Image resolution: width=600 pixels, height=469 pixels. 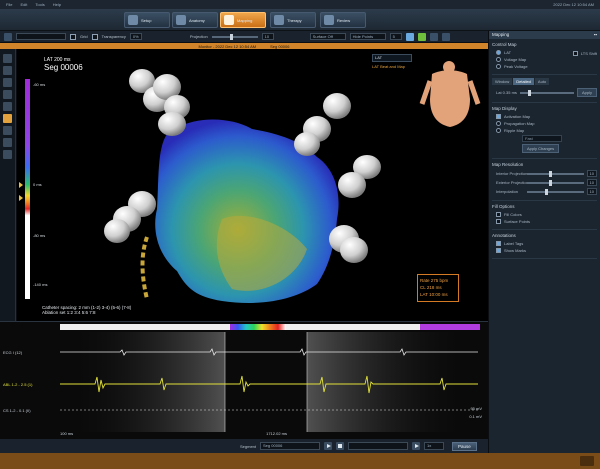 I want to click on torso-orientation-icon, so click(x=450, y=94).